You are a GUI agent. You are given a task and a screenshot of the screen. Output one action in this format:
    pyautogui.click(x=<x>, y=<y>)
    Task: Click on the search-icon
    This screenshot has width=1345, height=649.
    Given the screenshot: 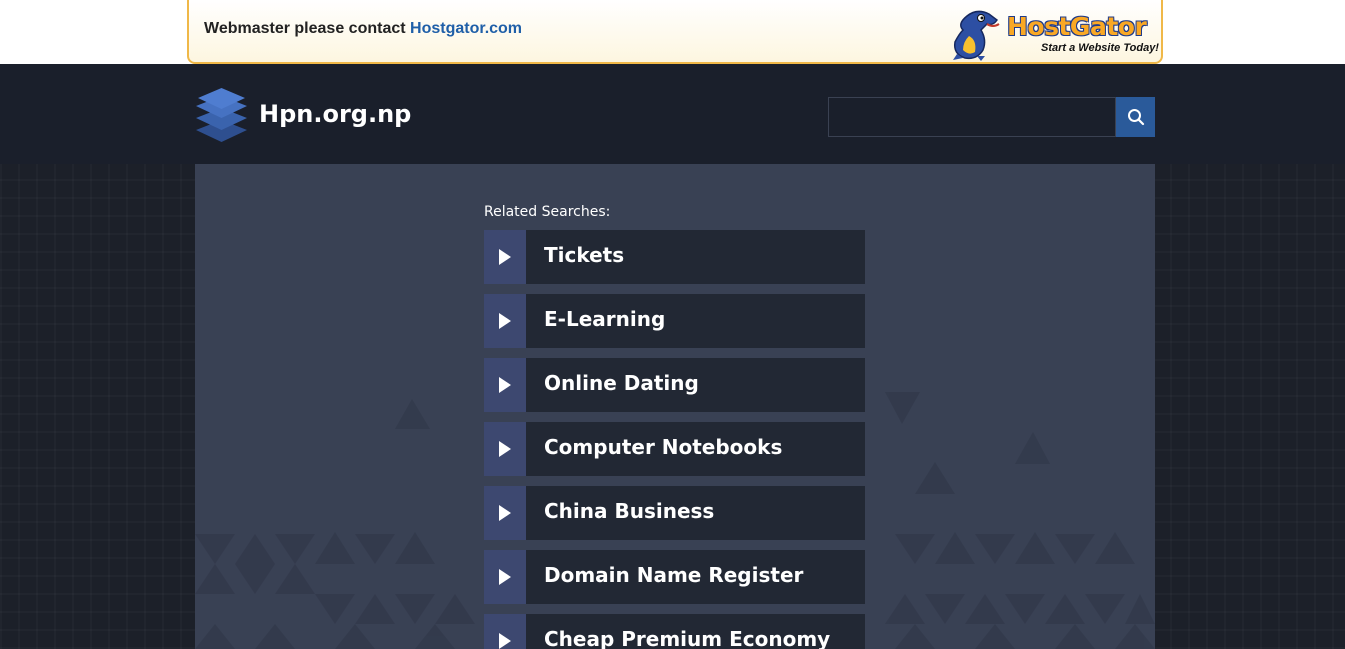 What is the action you would take?
    pyautogui.click(x=1135, y=117)
    